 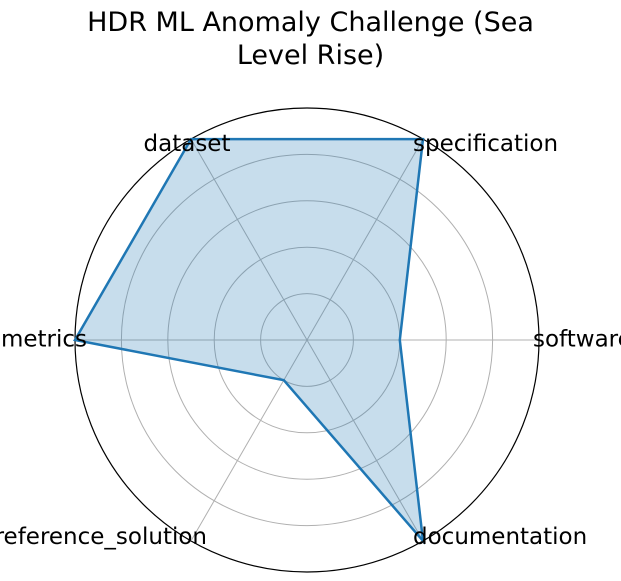 I want to click on axis-label-specification: specification, so click(x=485, y=144).